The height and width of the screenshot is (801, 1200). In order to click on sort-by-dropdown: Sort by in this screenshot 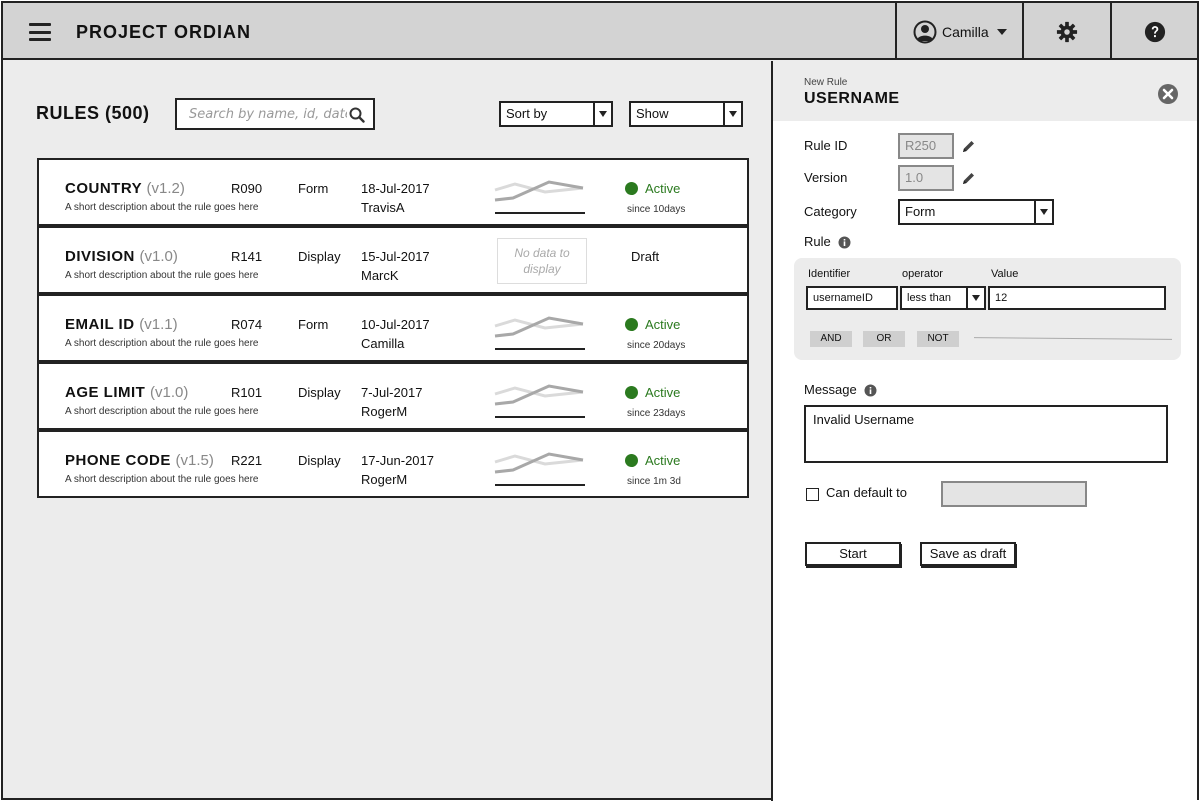, I will do `click(556, 114)`.